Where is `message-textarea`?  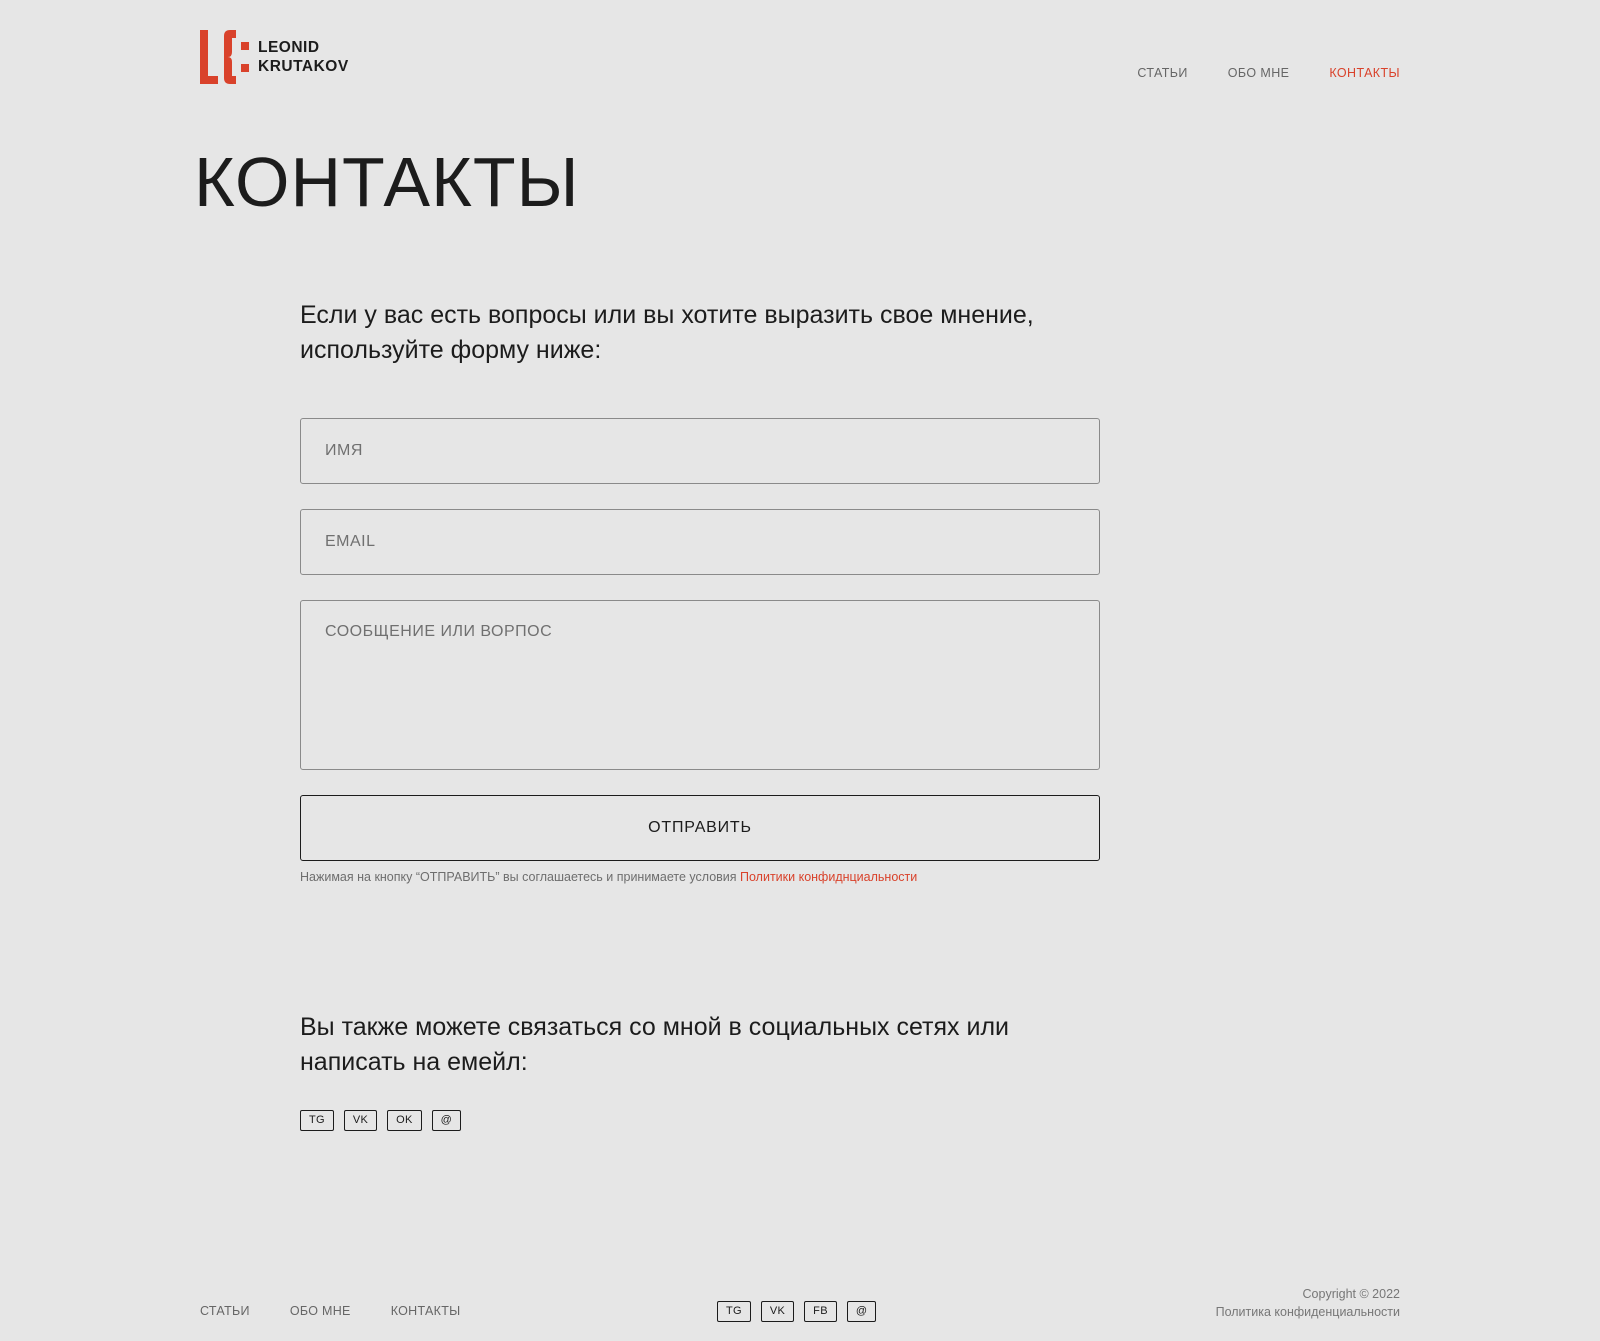 message-textarea is located at coordinates (700, 685).